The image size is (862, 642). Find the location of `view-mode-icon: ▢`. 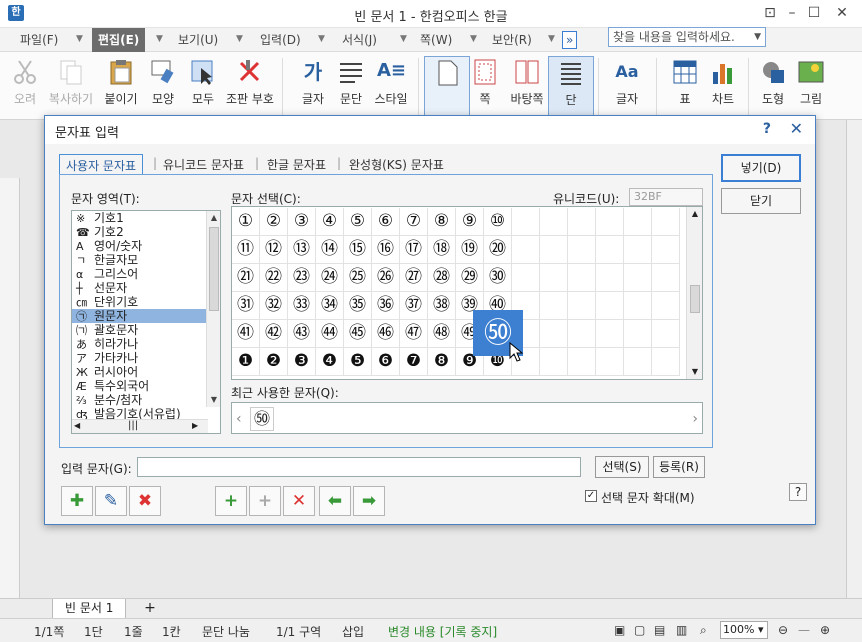

view-mode-icon: ▢ is located at coordinates (639, 630).